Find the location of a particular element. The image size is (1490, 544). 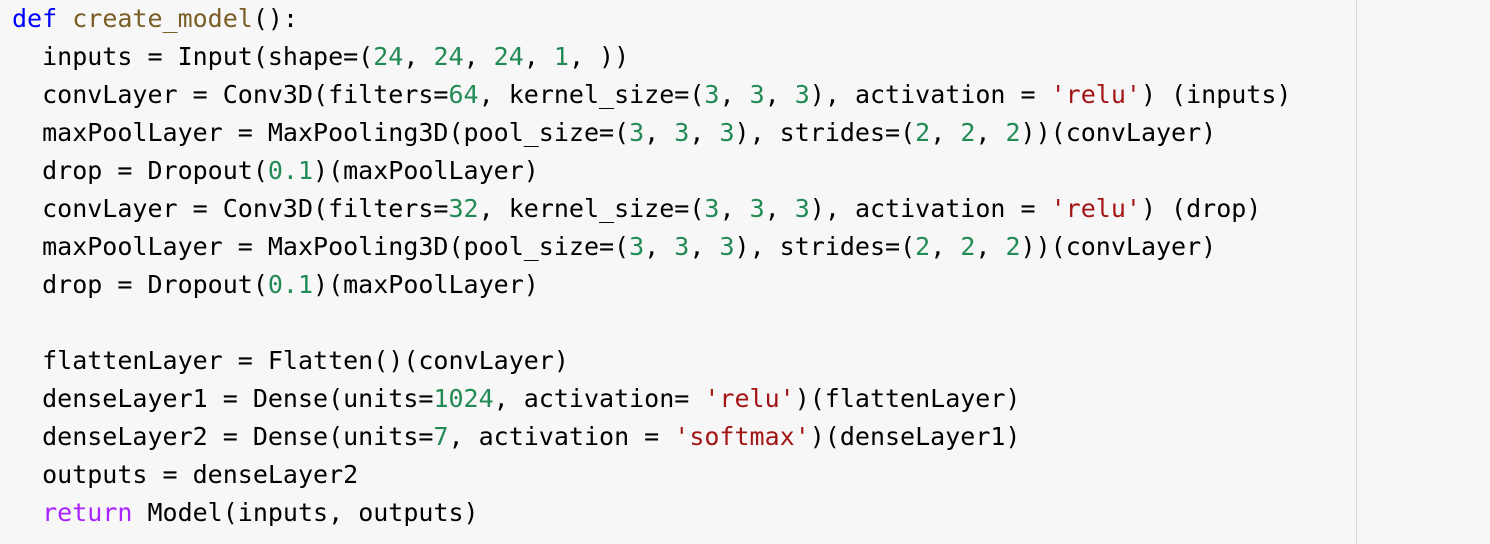

code-token: outputs = denseLayer2 is located at coordinates (185, 474).